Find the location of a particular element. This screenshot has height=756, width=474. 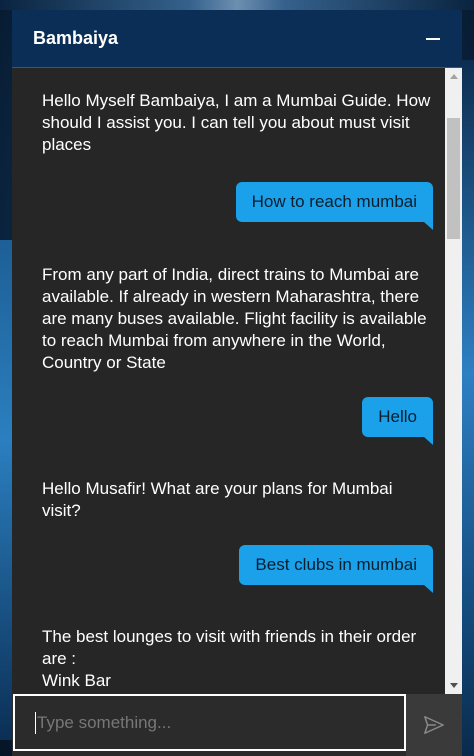

bot-message-text: Wink Bar is located at coordinates (76, 680).